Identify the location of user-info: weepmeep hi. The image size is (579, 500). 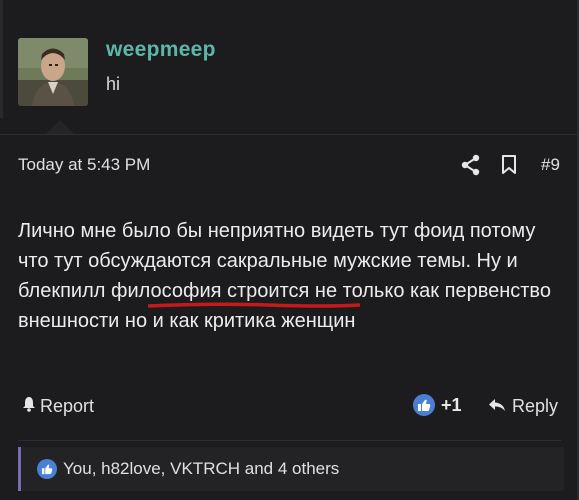
(161, 66).